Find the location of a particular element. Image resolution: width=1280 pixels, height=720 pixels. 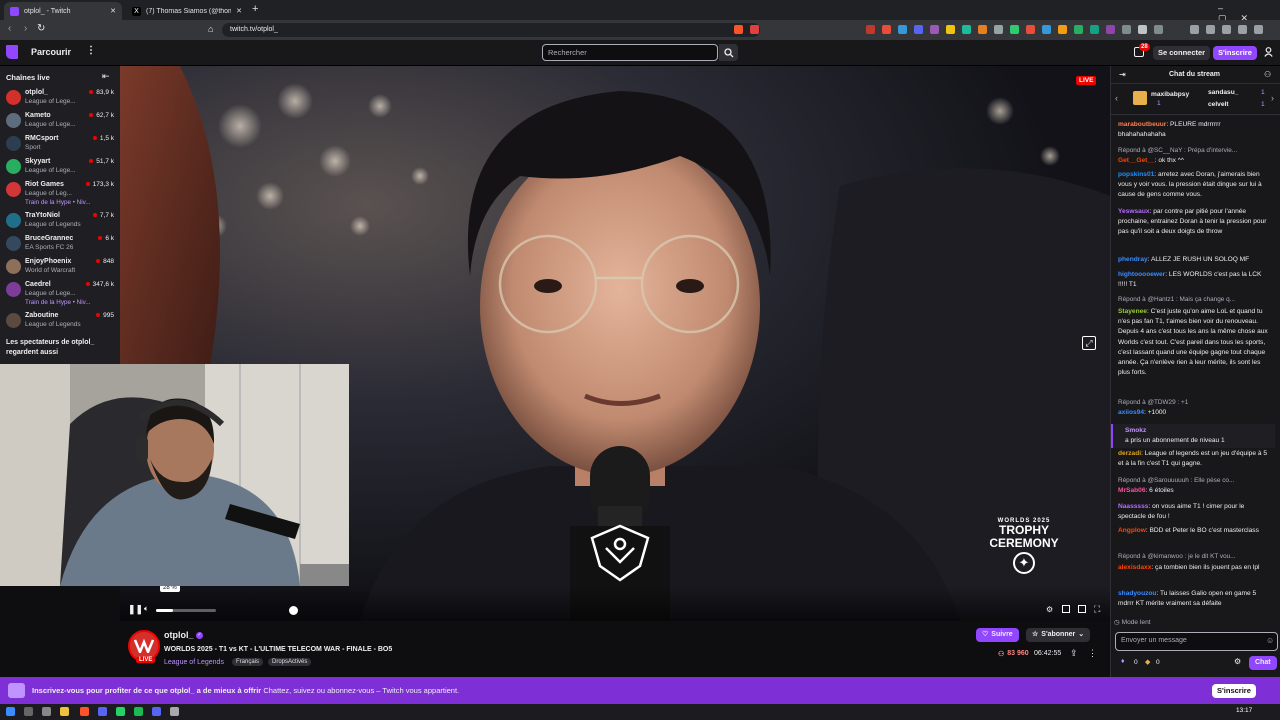

sidebar-channel: RMCsport Sport 1,5 k is located at coordinates (60, 144).